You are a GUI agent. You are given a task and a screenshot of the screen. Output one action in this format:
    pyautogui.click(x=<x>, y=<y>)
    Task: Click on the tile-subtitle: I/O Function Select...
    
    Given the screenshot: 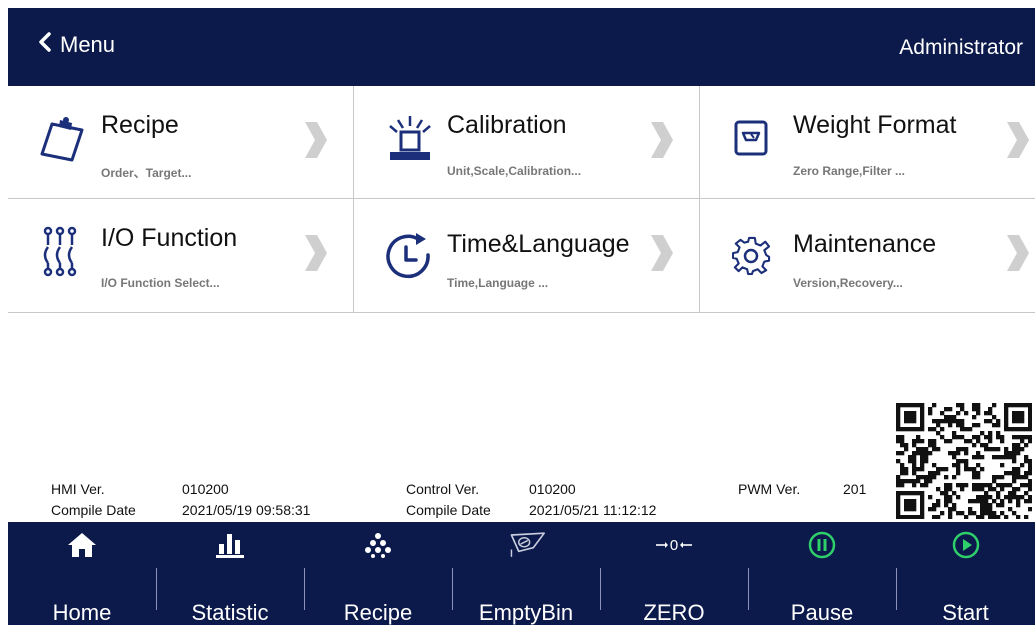 What is the action you would take?
    pyautogui.click(x=160, y=283)
    